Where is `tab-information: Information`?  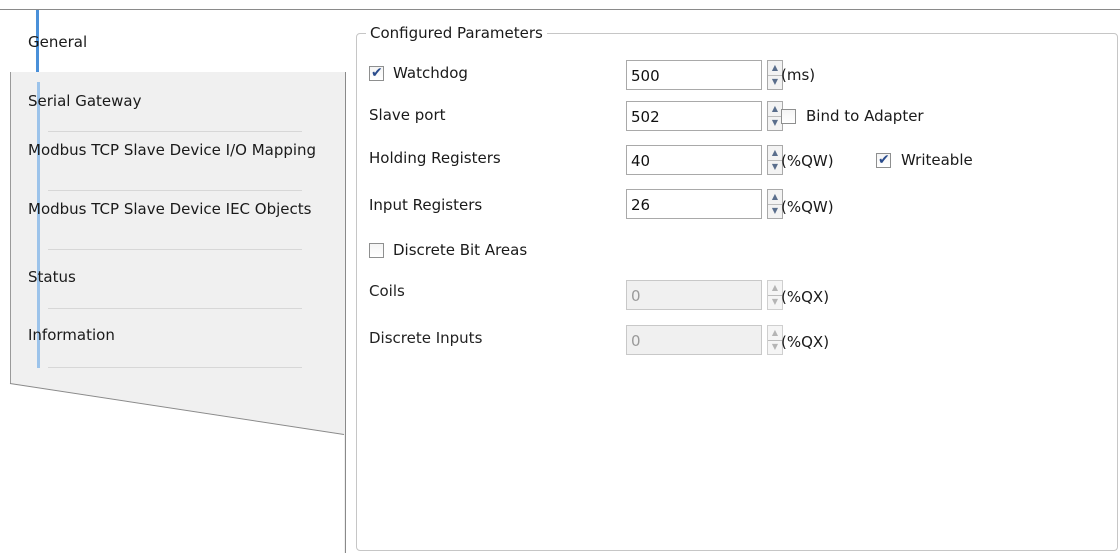
tab-information: Information is located at coordinates (178, 335).